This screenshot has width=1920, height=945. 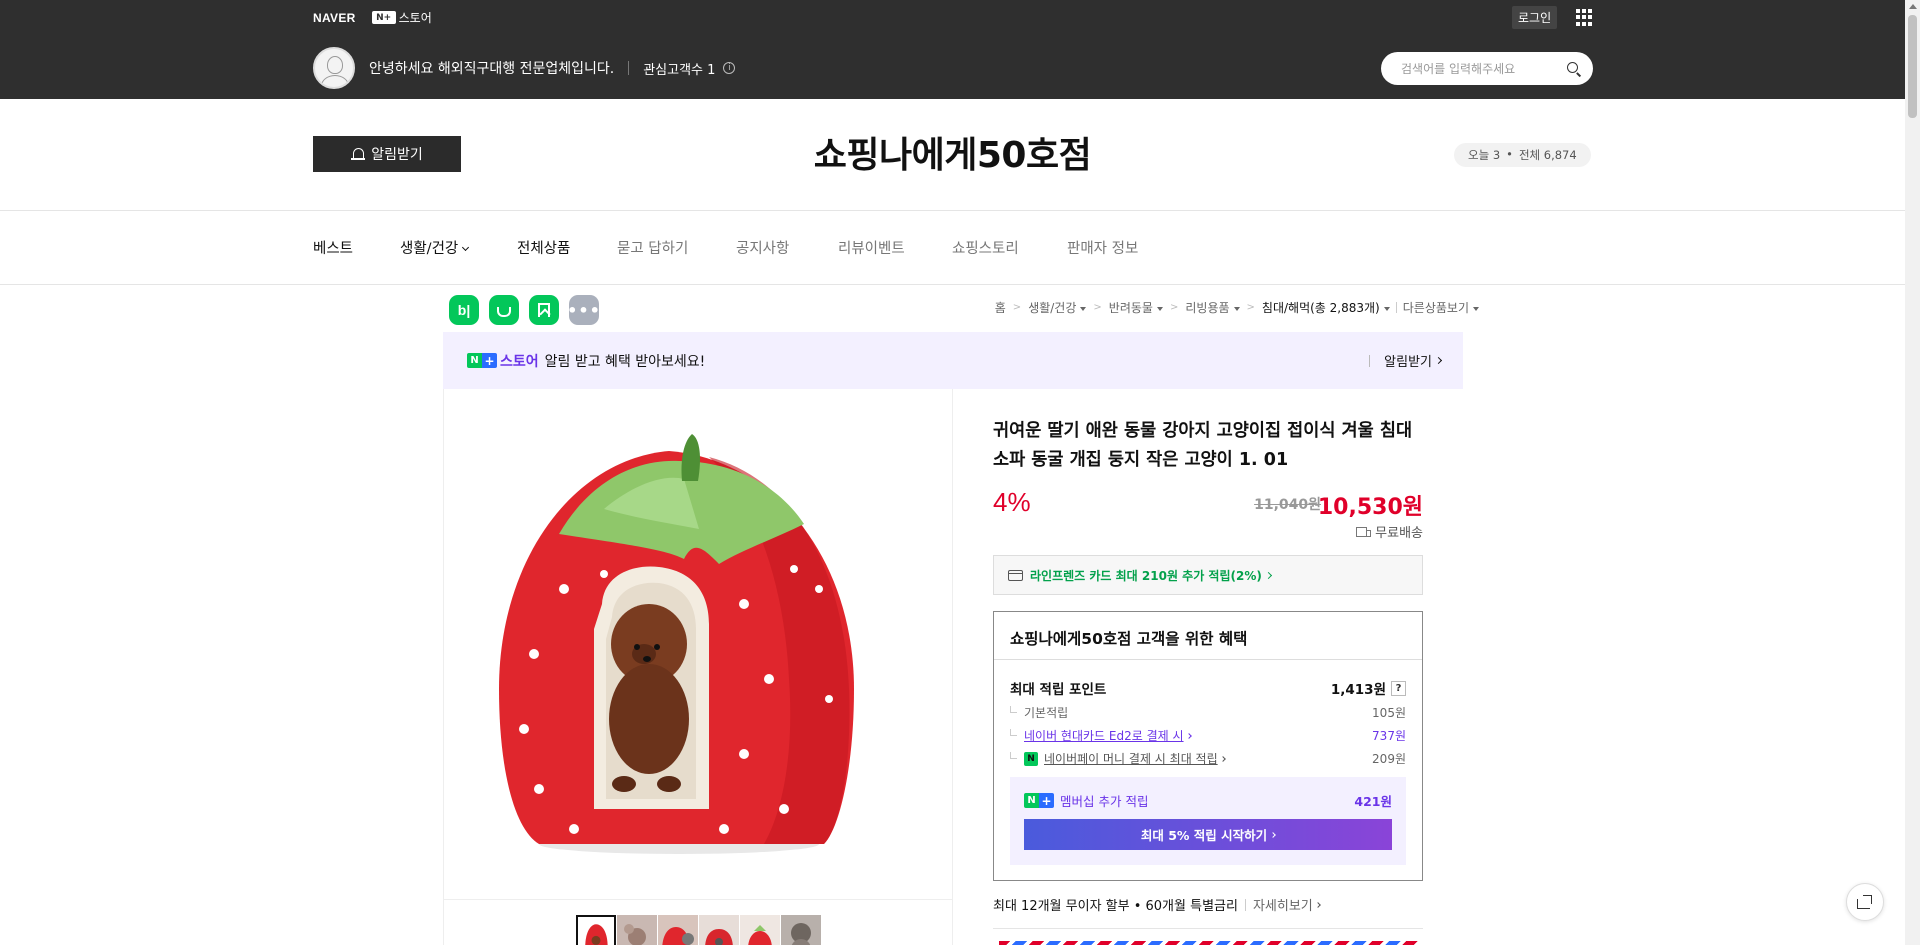 I want to click on nav-shopping-story: 쇼핑스토리, so click(x=985, y=247).